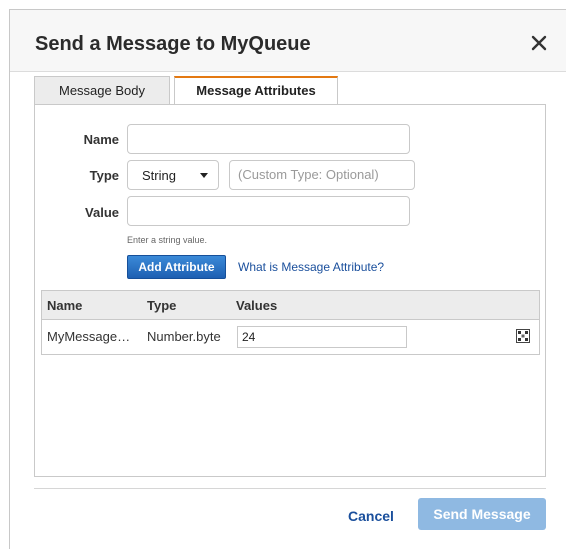  I want to click on tab-message-attributes: Message Attributes, so click(256, 91).